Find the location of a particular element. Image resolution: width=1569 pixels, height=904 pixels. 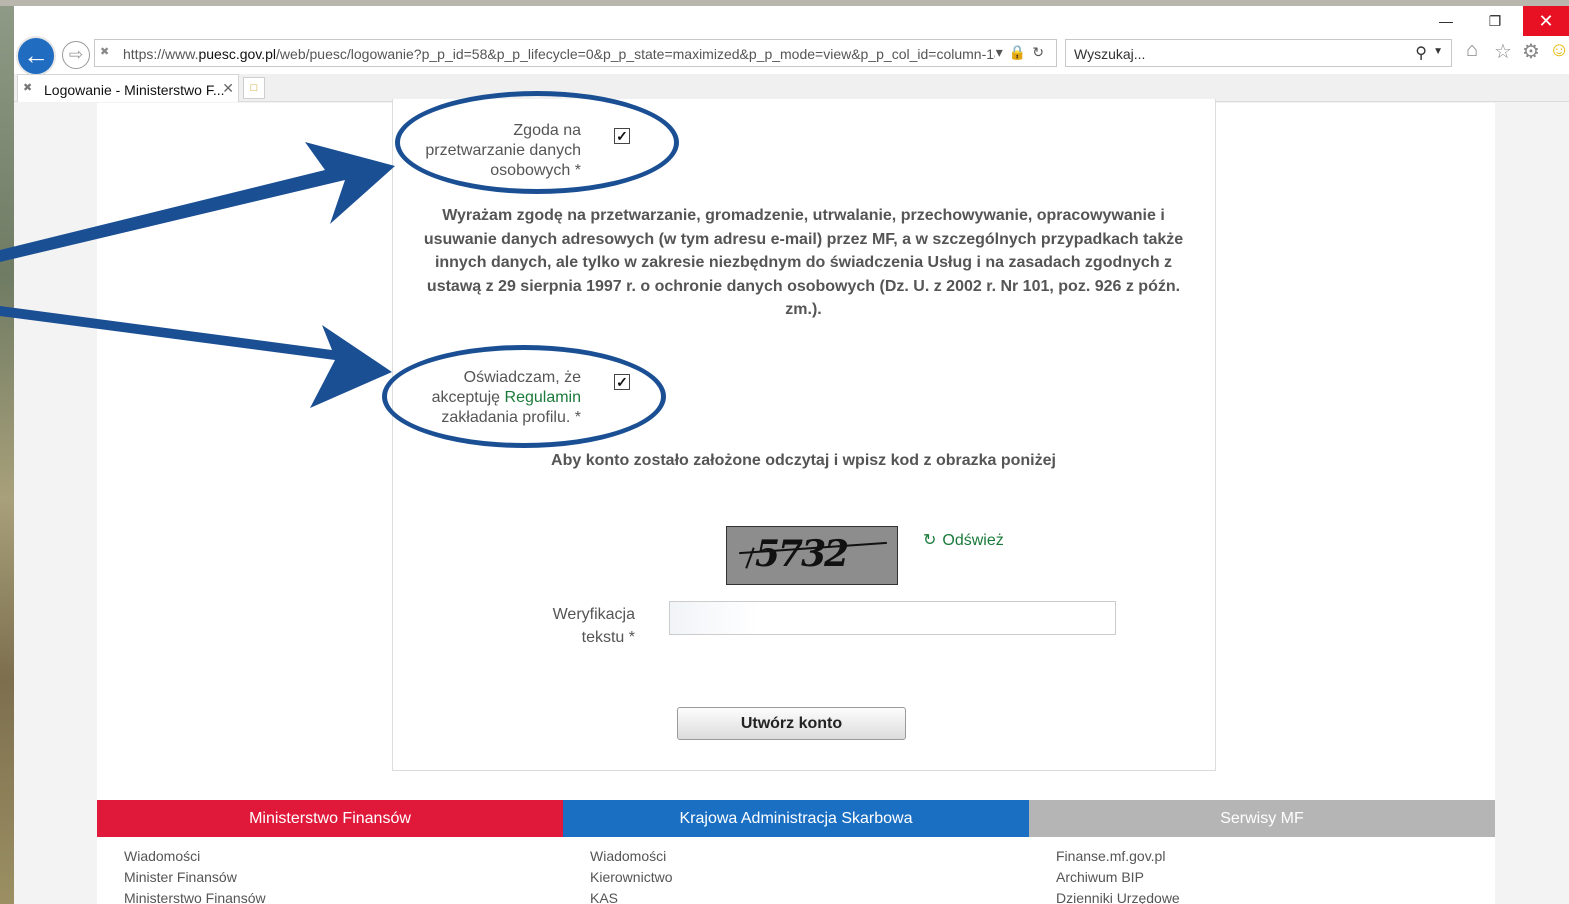

annotation-arrow-upper is located at coordinates (197, 202).